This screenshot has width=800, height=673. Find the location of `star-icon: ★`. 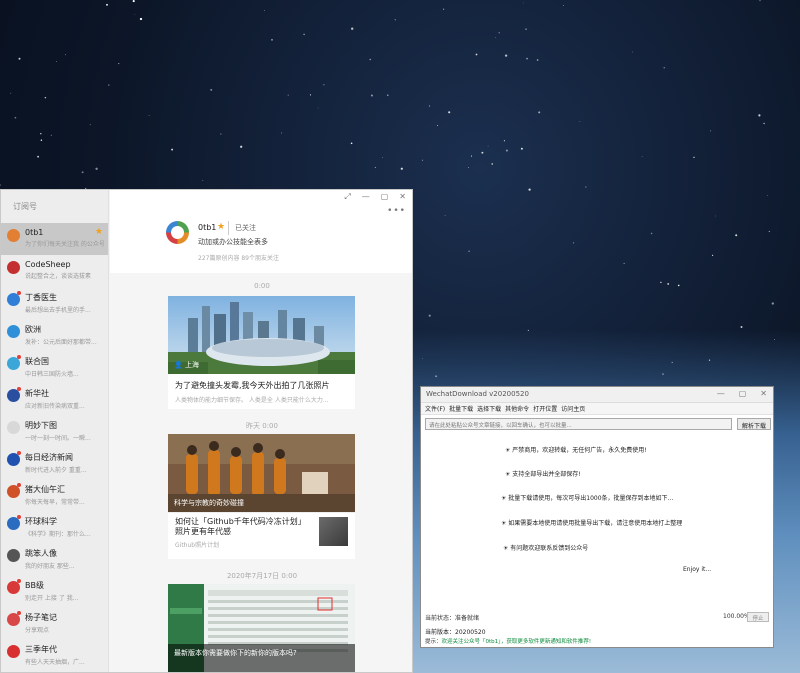

star-icon: ★ is located at coordinates (221, 227).